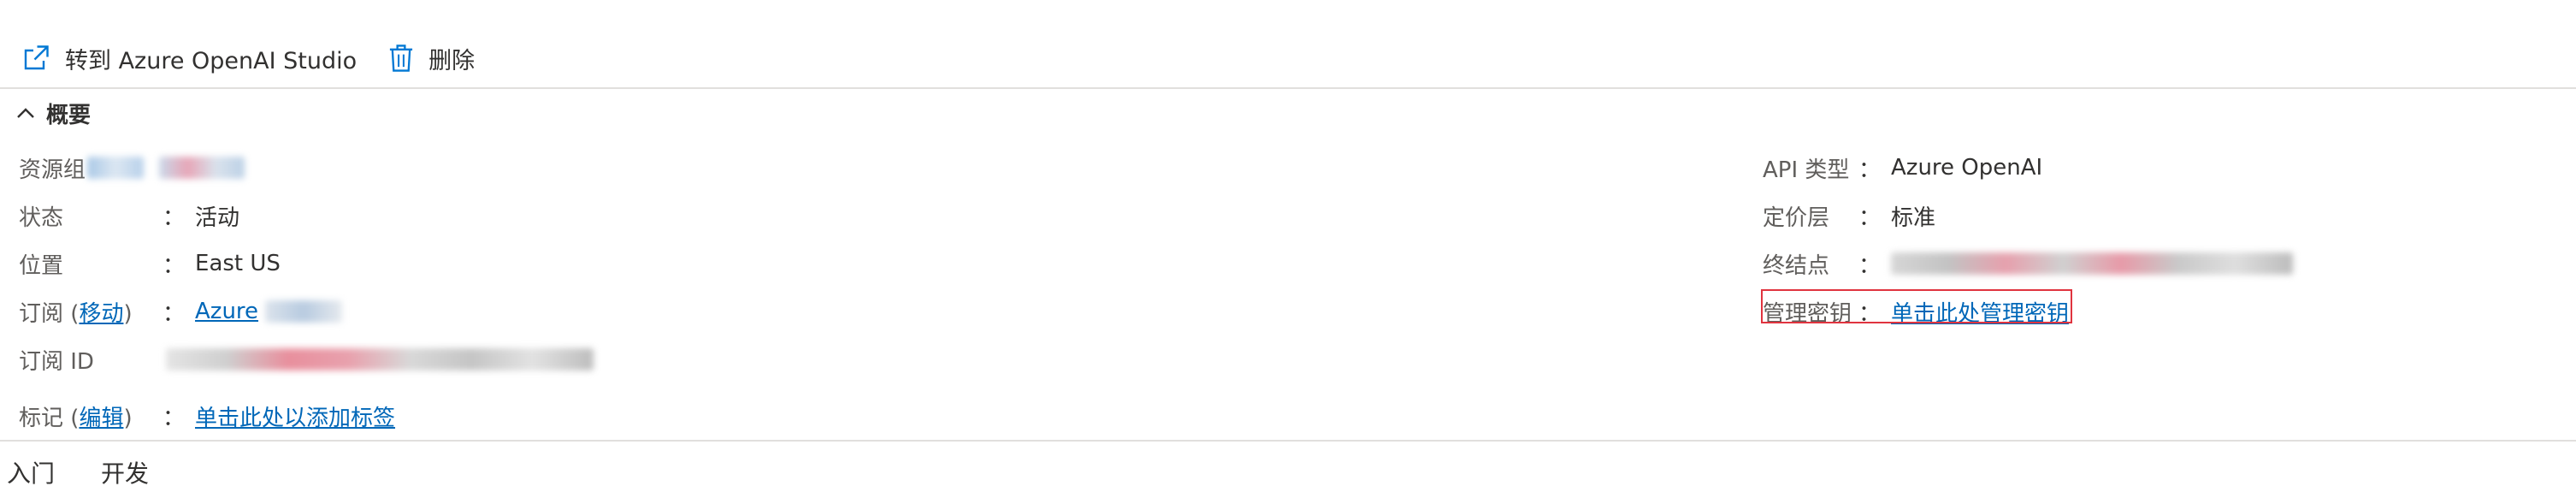 Image resolution: width=2576 pixels, height=498 pixels. I want to click on subscription-move-link: 移动, so click(101, 314).